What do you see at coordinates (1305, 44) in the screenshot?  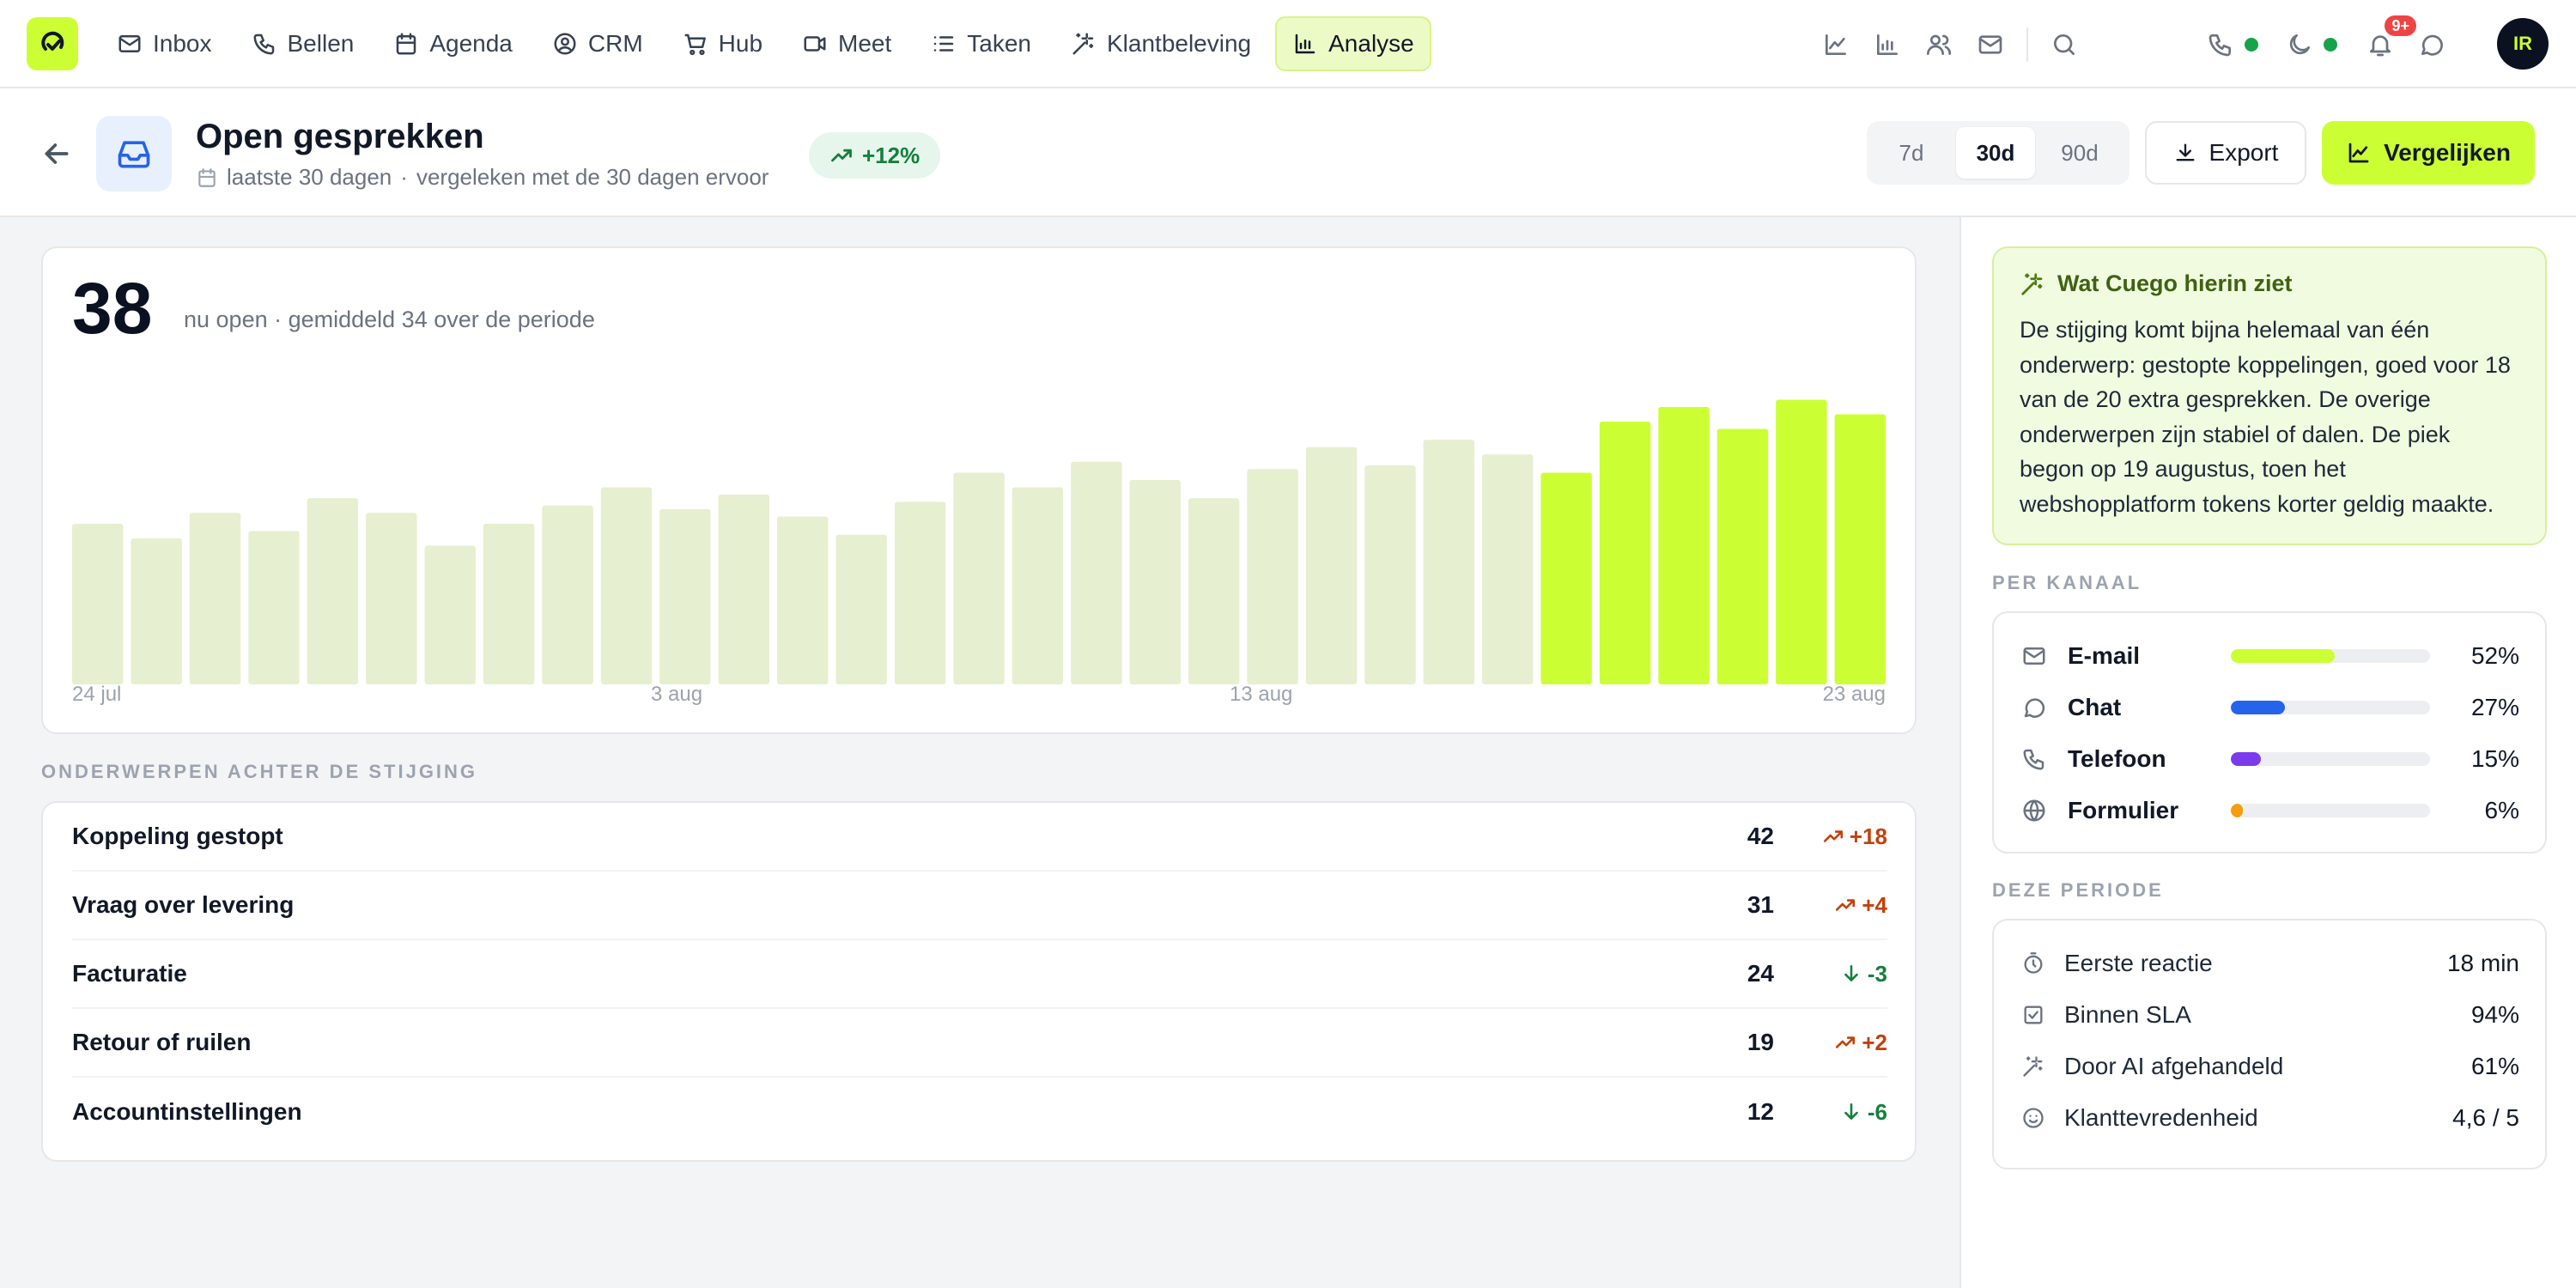 I see `bar-chart-icon` at bounding box center [1305, 44].